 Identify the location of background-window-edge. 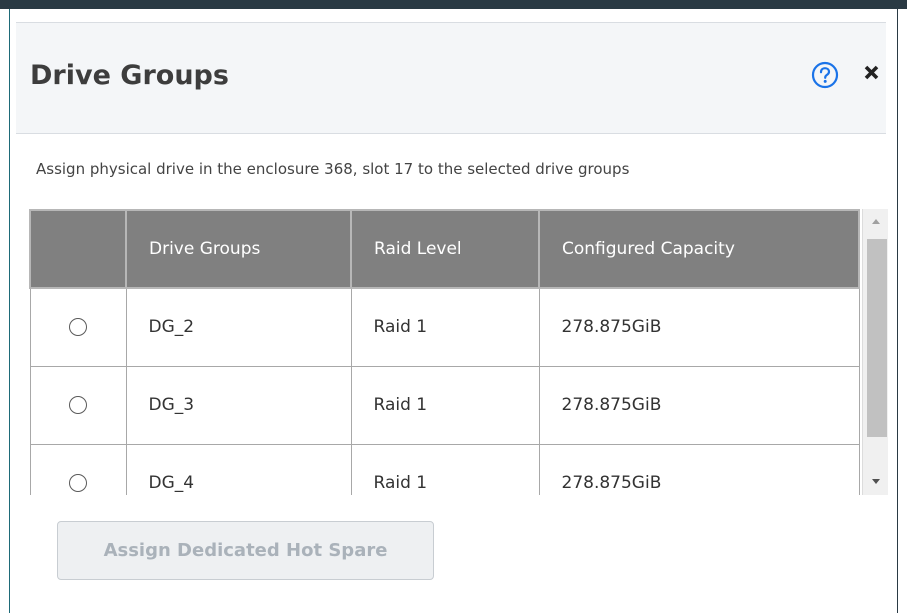
(453, 4).